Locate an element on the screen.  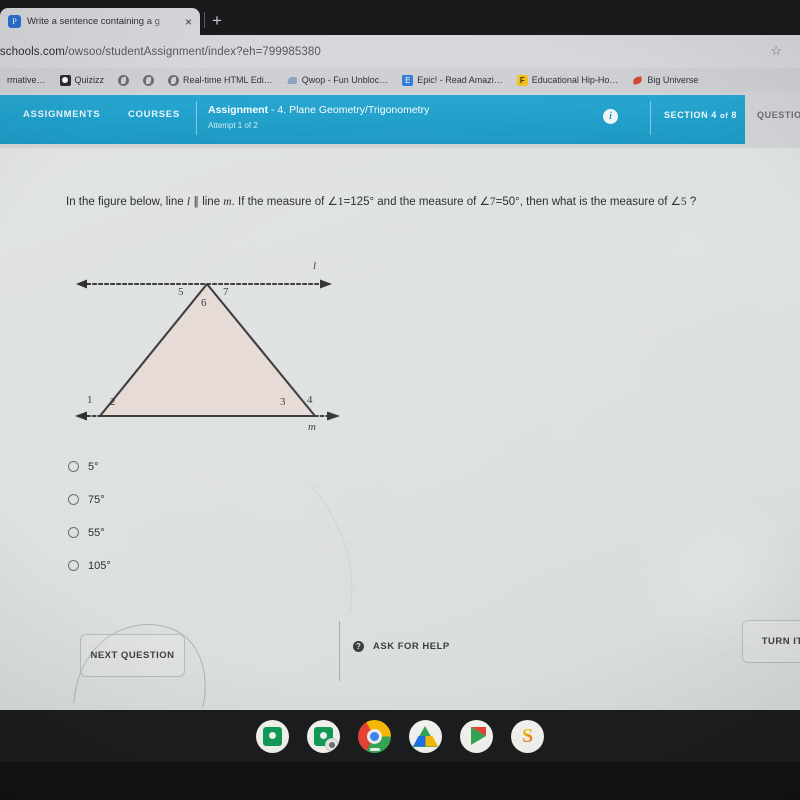
line-m-arrow-left is located at coordinates (81, 416).